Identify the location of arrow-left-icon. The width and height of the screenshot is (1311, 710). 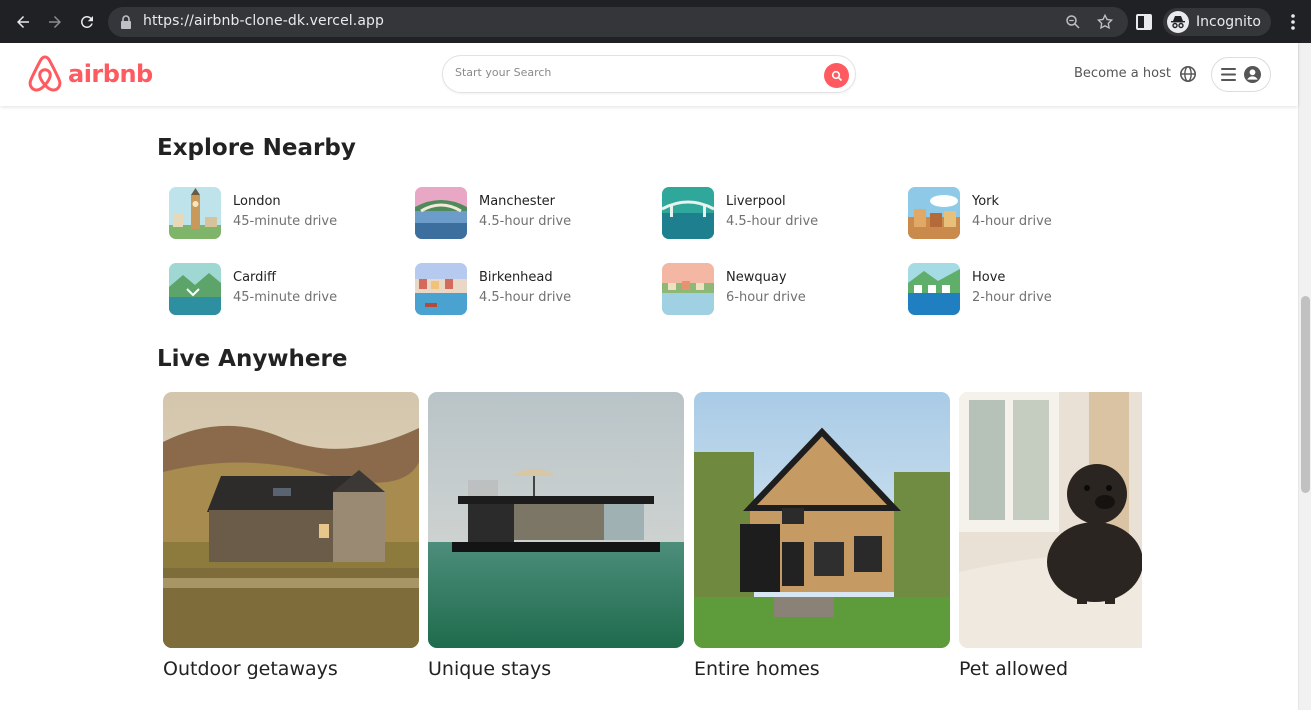
(23, 21).